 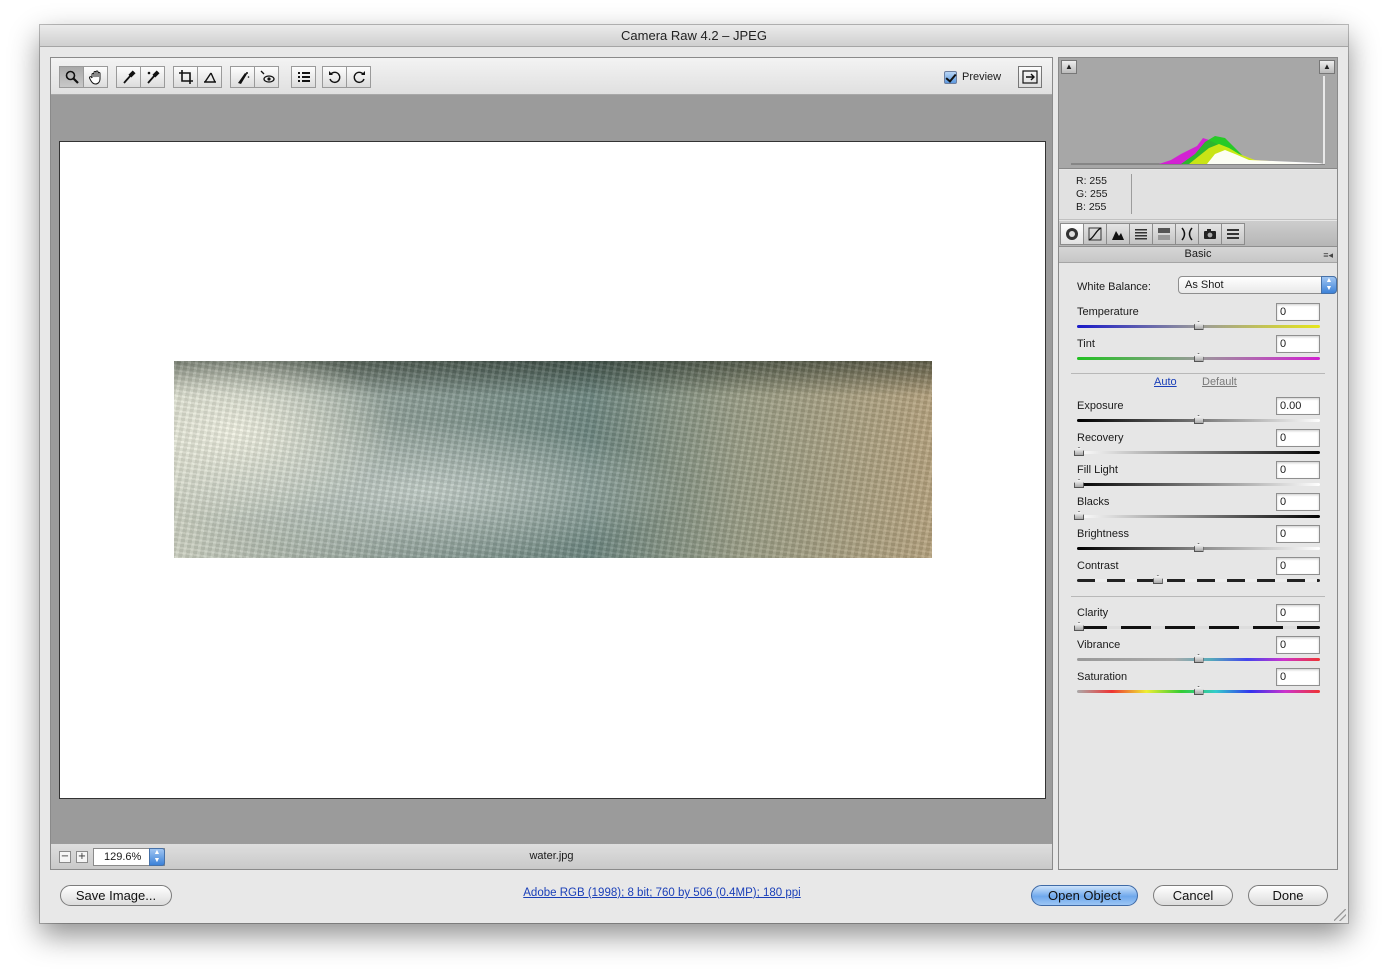 What do you see at coordinates (1084, 895) in the screenshot?
I see `open-object-button: Open Object` at bounding box center [1084, 895].